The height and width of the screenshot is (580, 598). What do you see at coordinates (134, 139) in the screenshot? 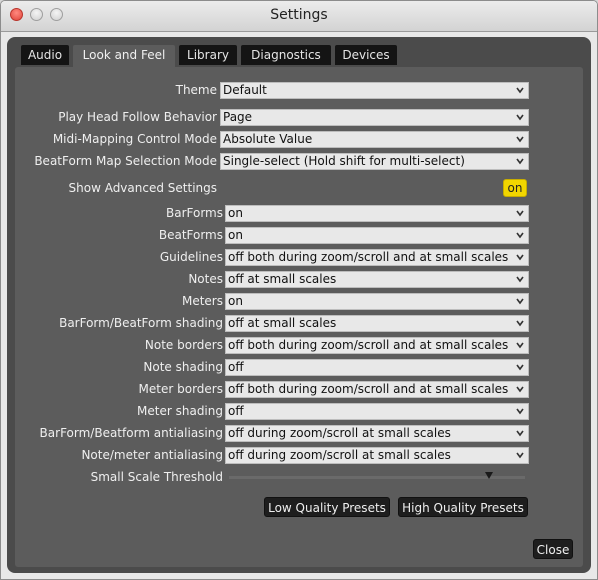
I see `midi-mode-label: Midi-Mapping Control Mode` at bounding box center [134, 139].